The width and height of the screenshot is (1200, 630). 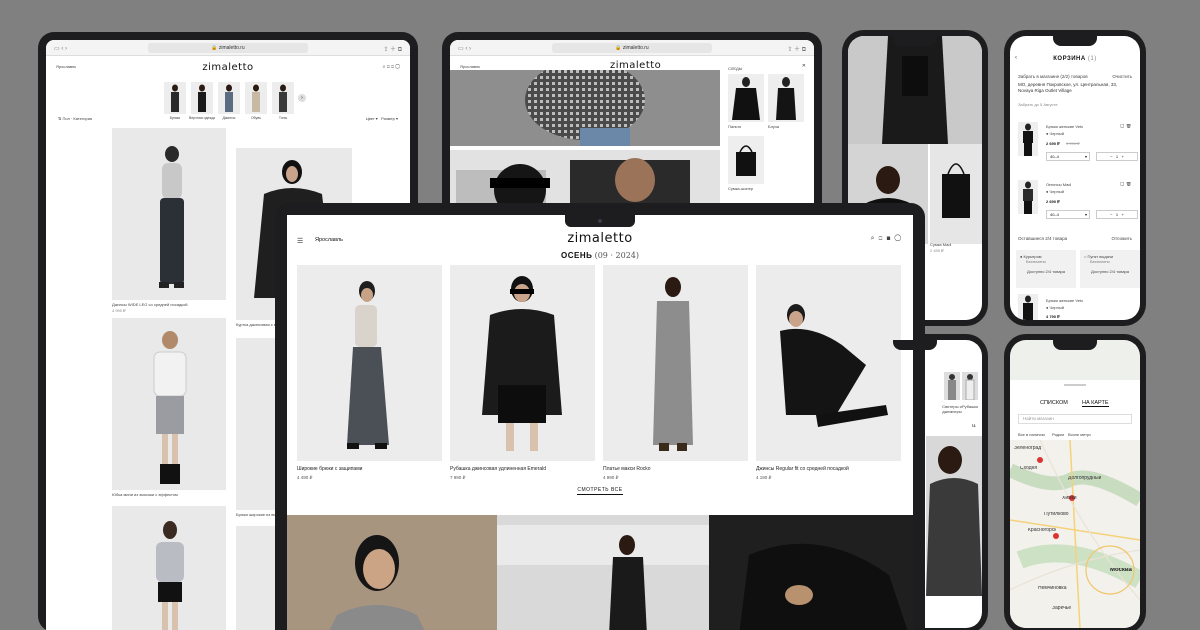 What do you see at coordinates (804, 66) in the screenshot?
I see `close-icon: ✕` at bounding box center [804, 66].